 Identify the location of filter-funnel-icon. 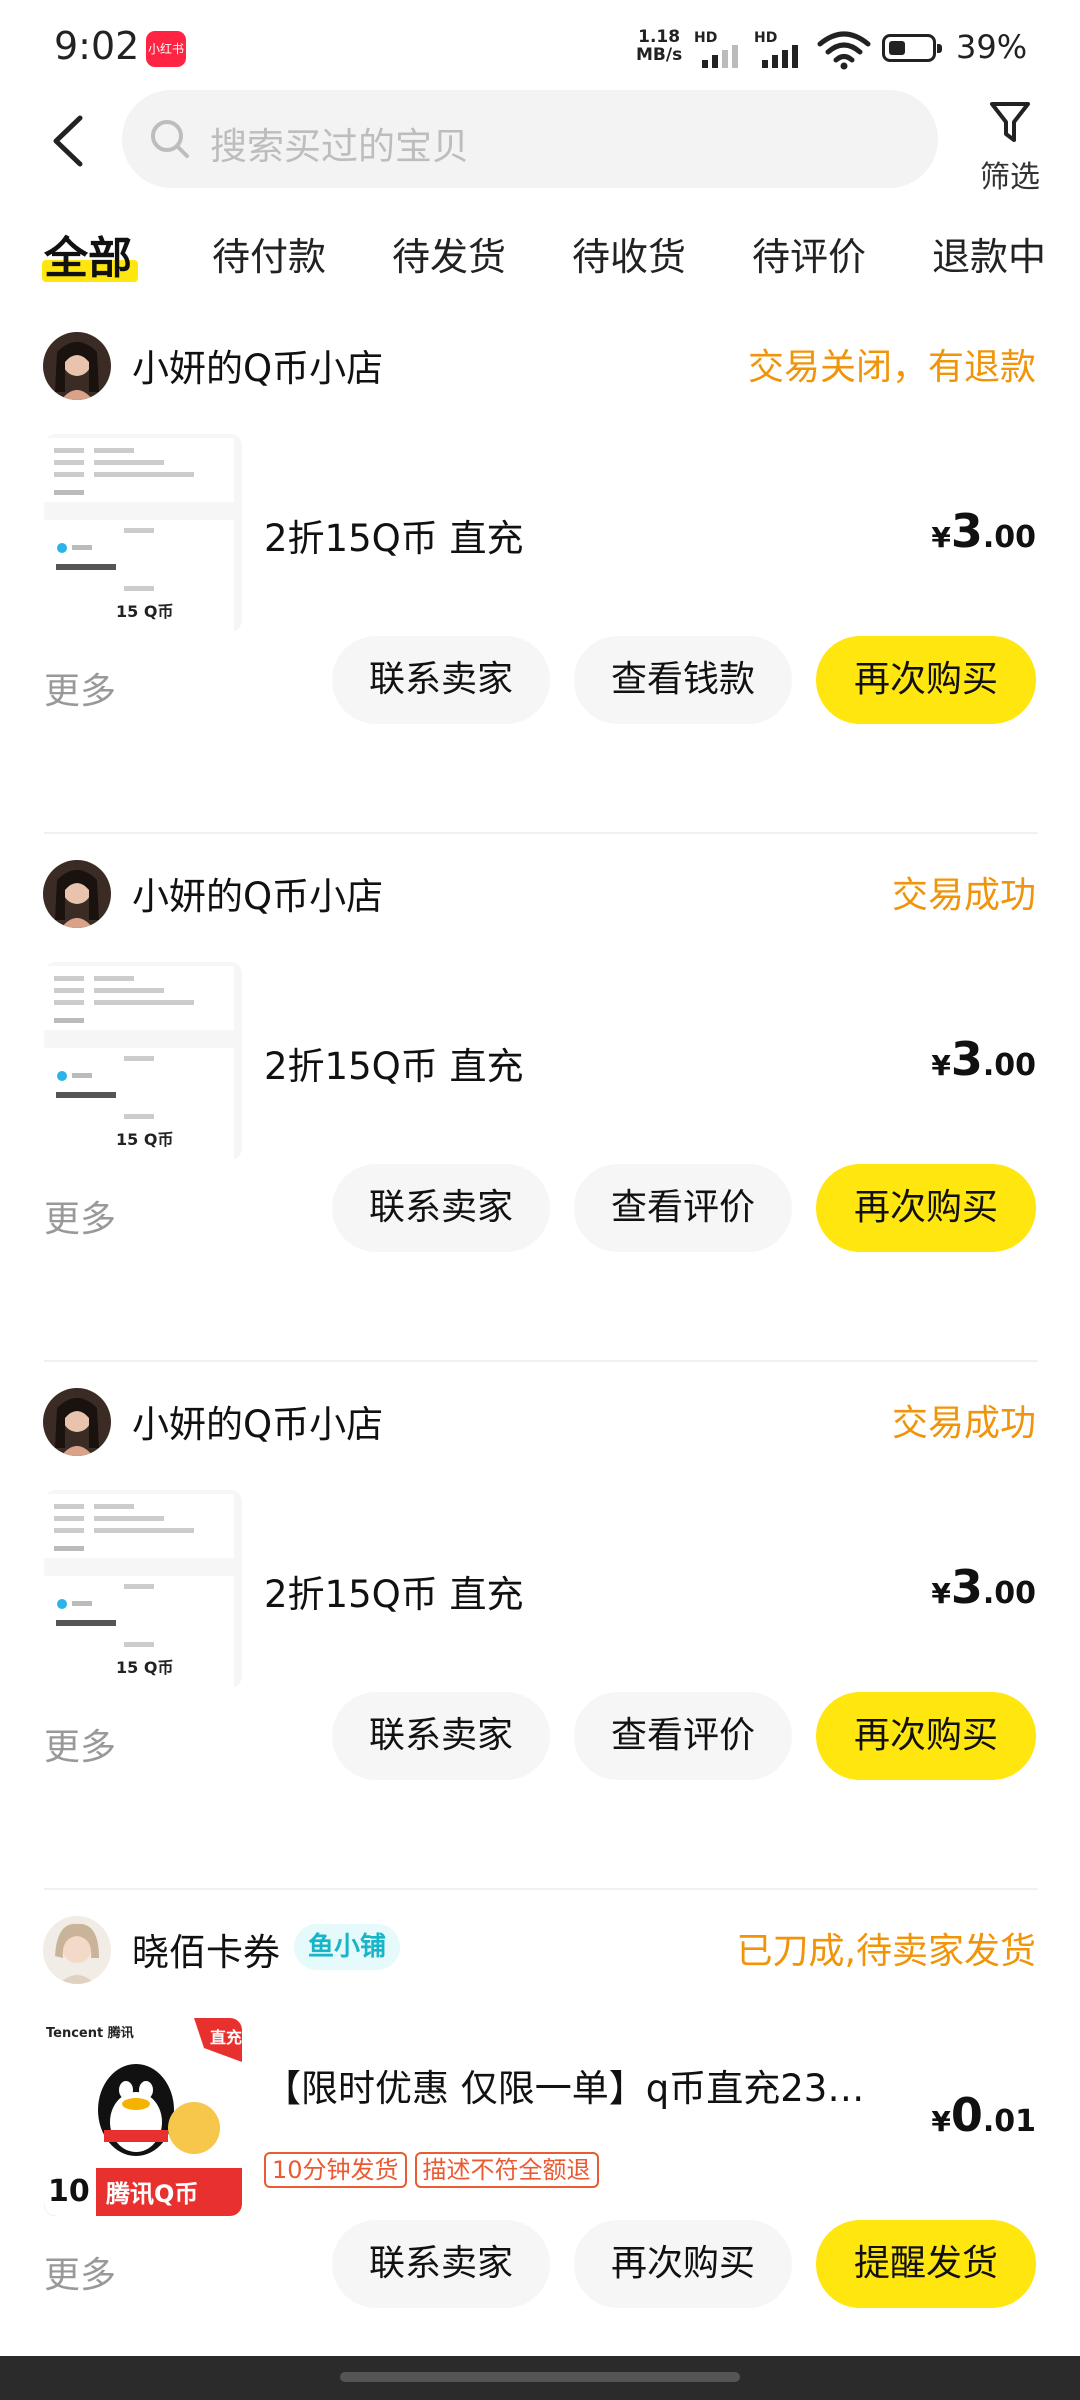
(1010, 122).